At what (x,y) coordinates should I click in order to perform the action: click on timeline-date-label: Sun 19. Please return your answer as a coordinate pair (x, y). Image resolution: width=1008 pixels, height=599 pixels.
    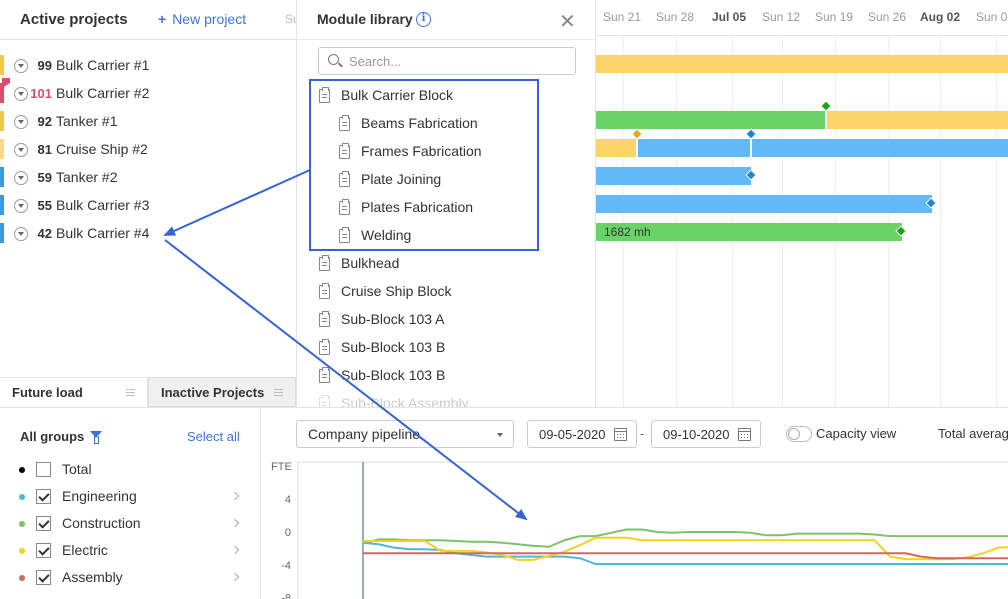
    Looking at the image, I should click on (834, 17).